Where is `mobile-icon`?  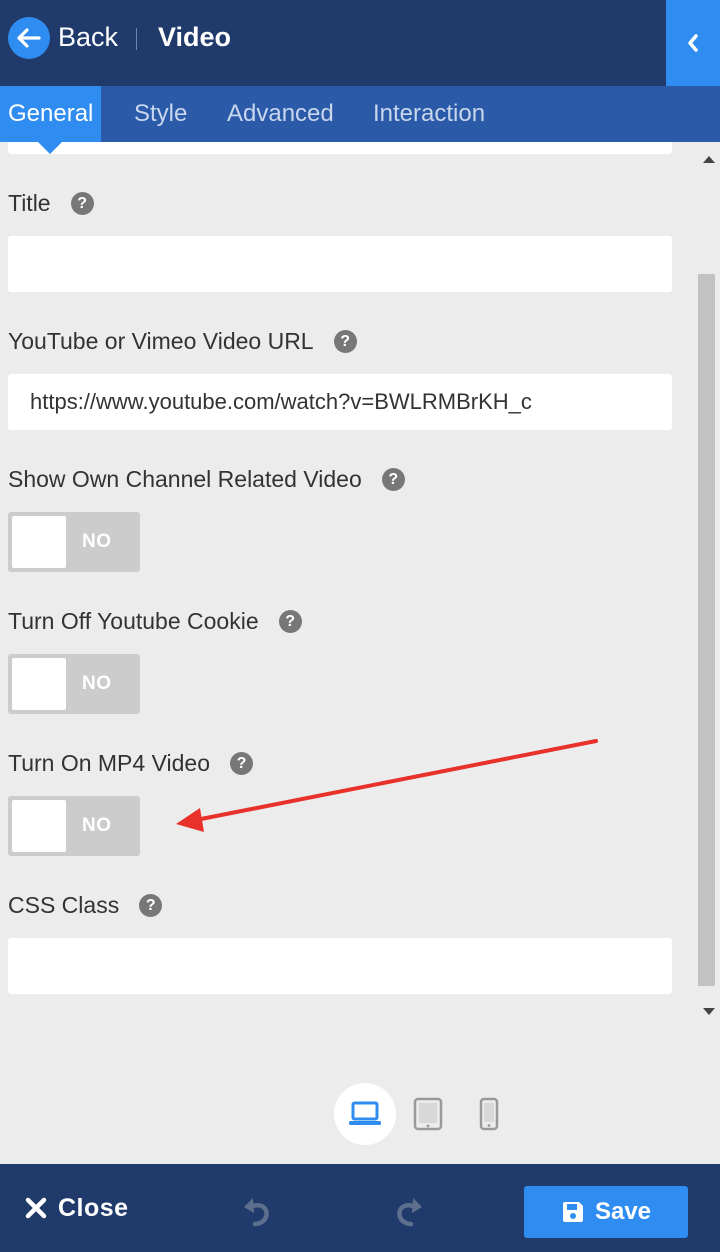 mobile-icon is located at coordinates (489, 1114).